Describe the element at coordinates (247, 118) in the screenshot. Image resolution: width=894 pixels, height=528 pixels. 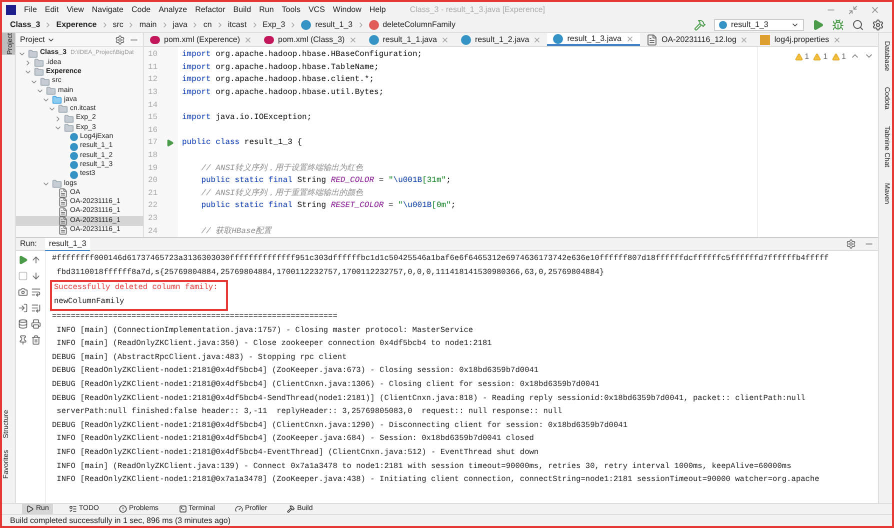
I see `code-line: import java.io.IOException;` at that location.